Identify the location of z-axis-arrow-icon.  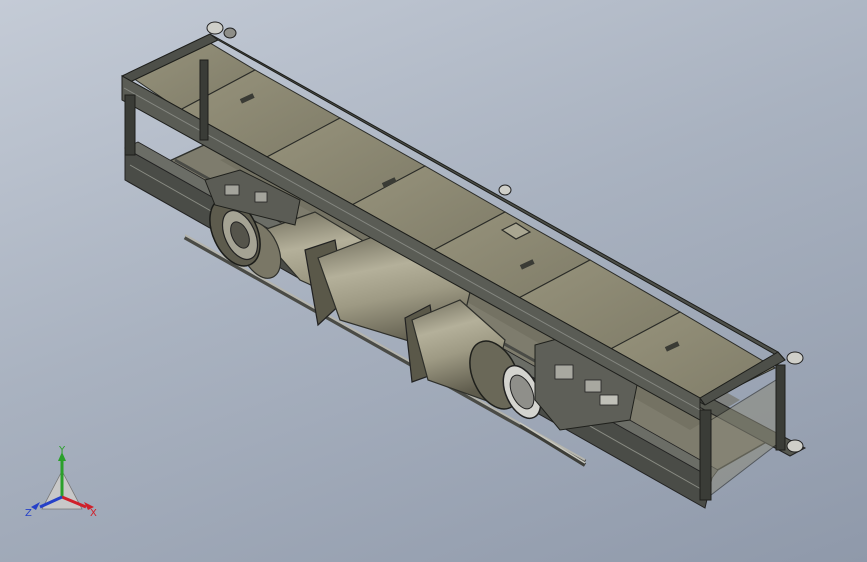
(35, 506).